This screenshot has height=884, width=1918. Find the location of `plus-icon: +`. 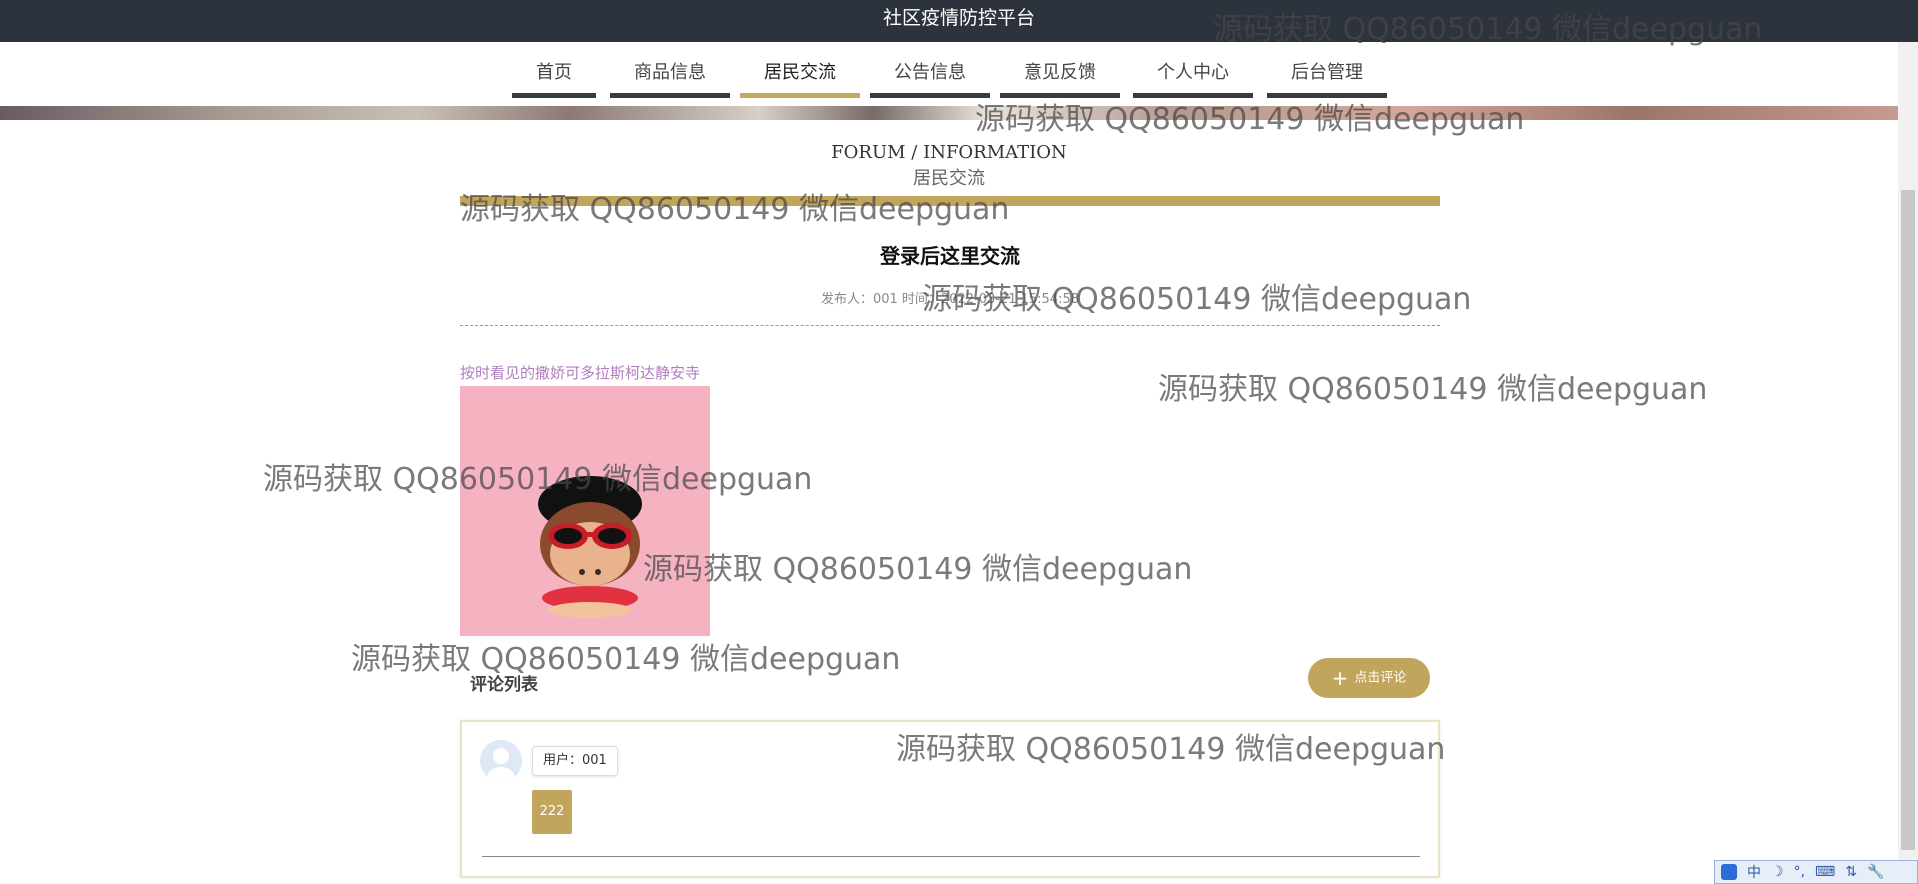

plus-icon: + is located at coordinates (1340, 678).